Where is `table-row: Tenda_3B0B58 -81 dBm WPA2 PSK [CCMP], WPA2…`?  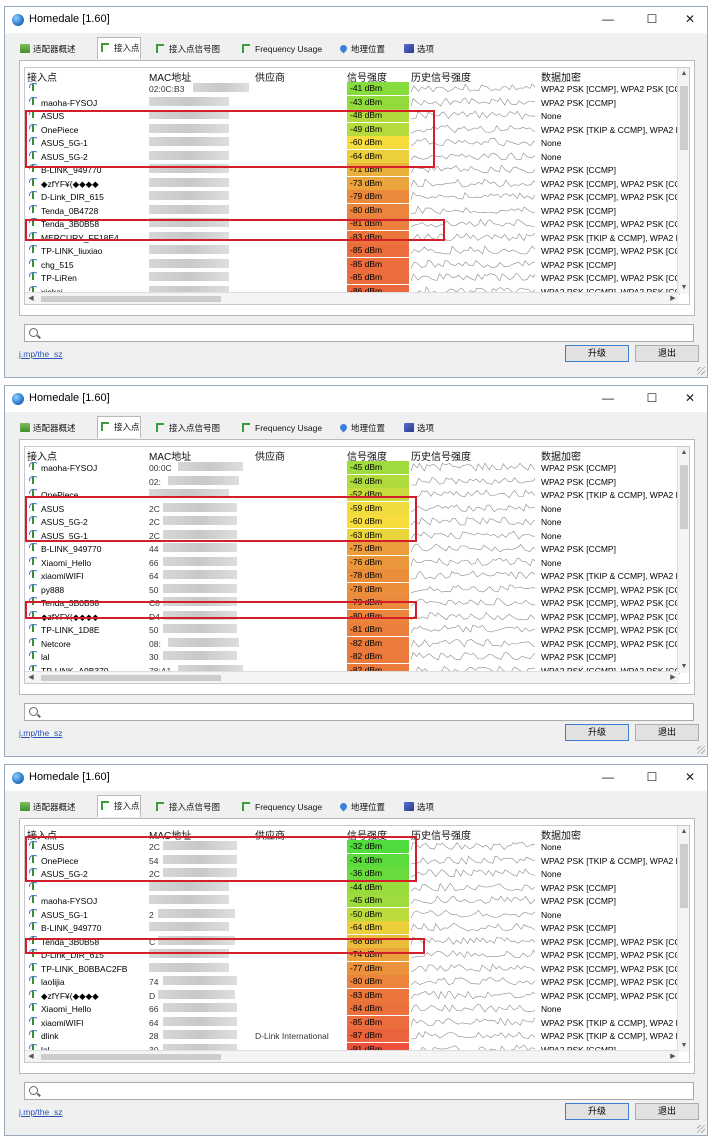 table-row: Tenda_3B0B58 -81 dBm WPA2 PSK [CCMP], WPA2… is located at coordinates (355, 224).